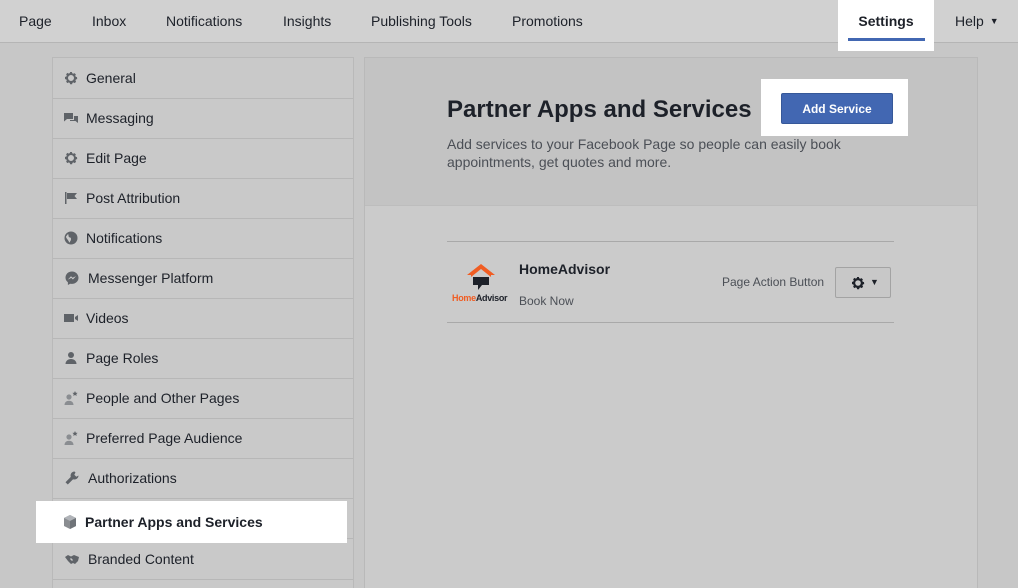  What do you see at coordinates (151, 278) in the screenshot?
I see `sidebar-item-label: Messenger Platform` at bounding box center [151, 278].